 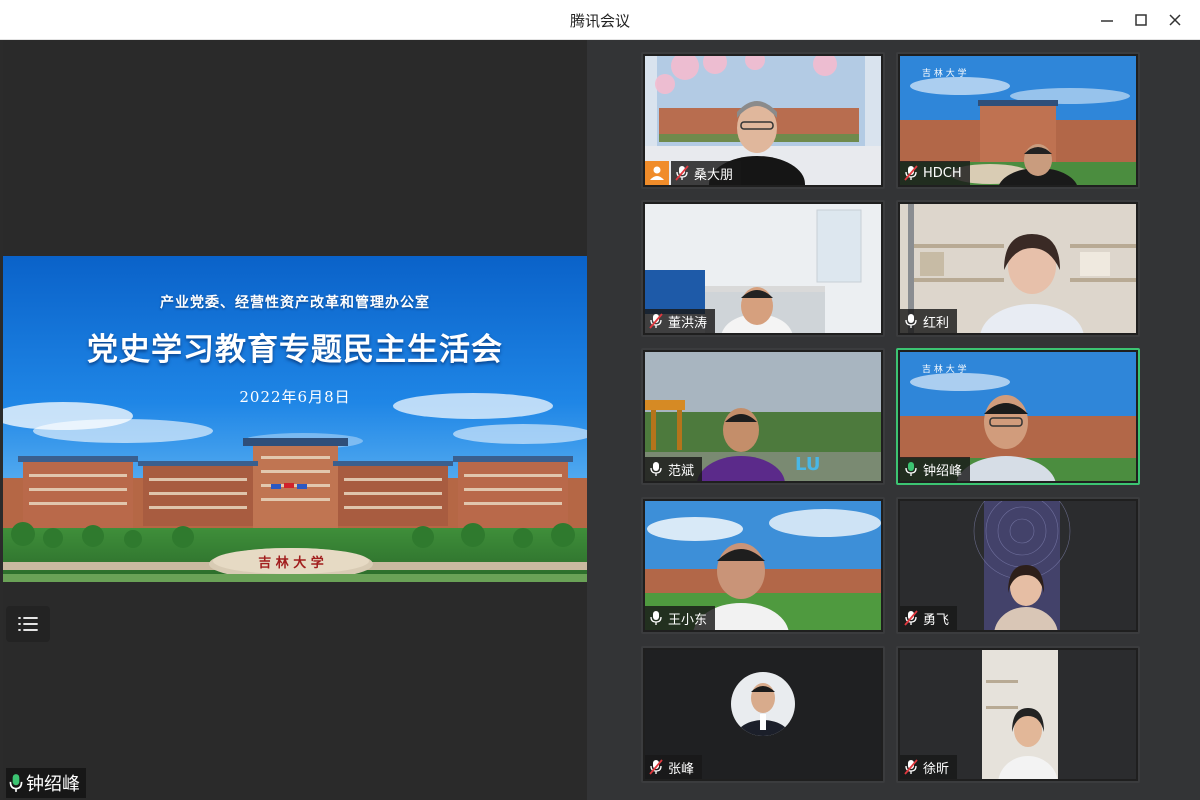 What do you see at coordinates (763, 120) in the screenshot?
I see `video-tile: 桑大朋` at bounding box center [763, 120].